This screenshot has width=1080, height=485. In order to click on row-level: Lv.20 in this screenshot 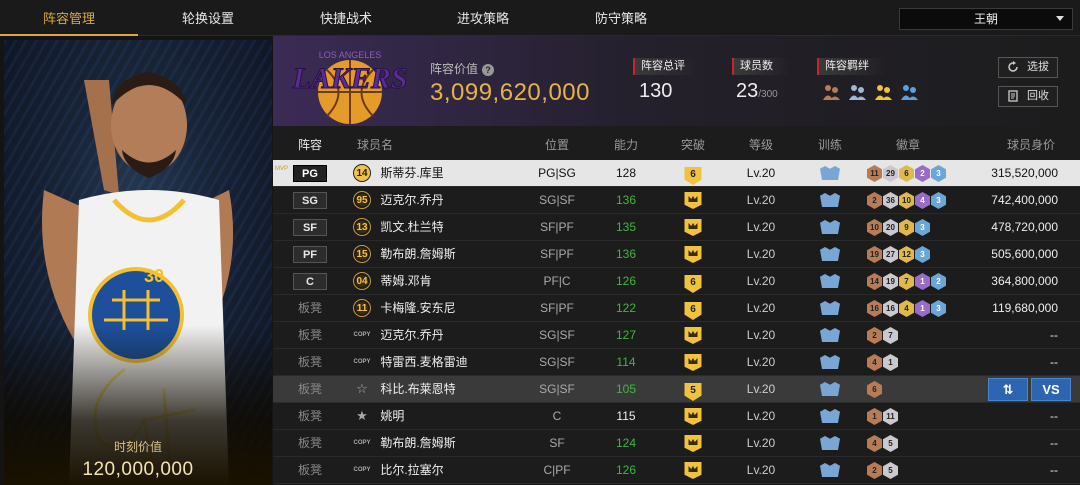, I will do `click(761, 416)`.